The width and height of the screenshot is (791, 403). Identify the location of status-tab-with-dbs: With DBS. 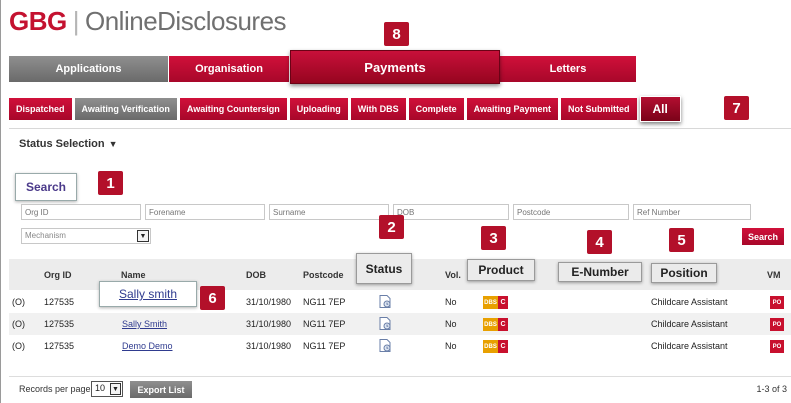
(378, 109).